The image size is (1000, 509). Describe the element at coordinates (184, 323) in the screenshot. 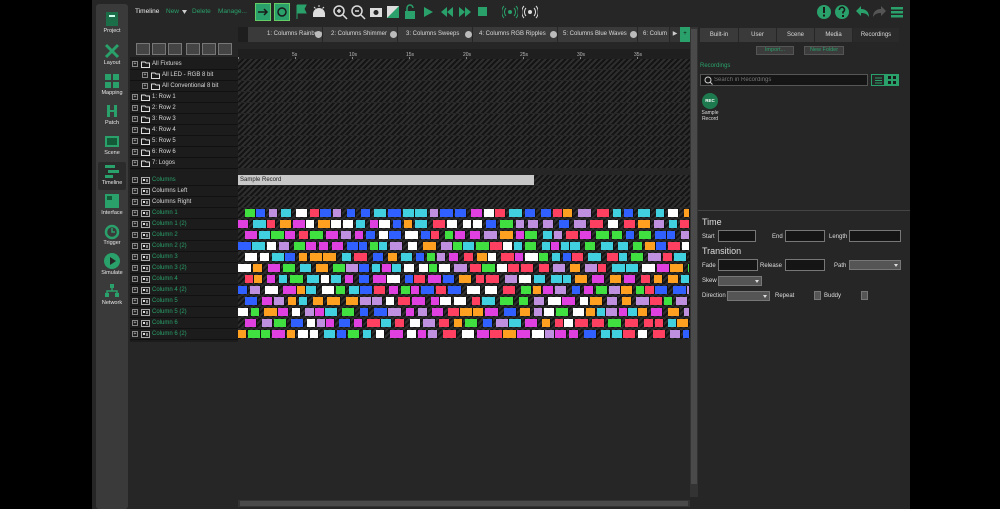

I see `tree-row: + Column 6` at that location.